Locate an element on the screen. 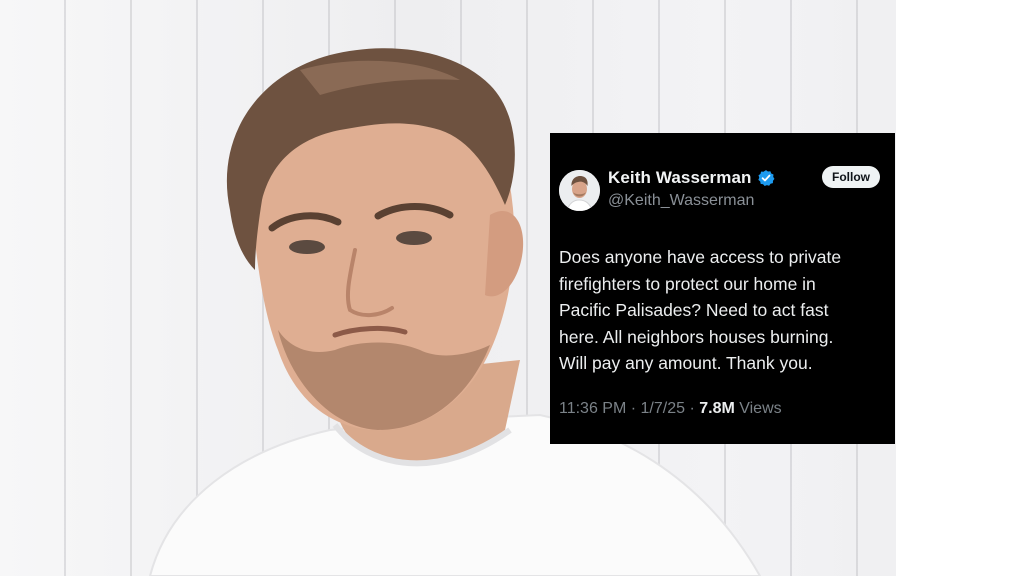  follow-button: Follow is located at coordinates (851, 177).